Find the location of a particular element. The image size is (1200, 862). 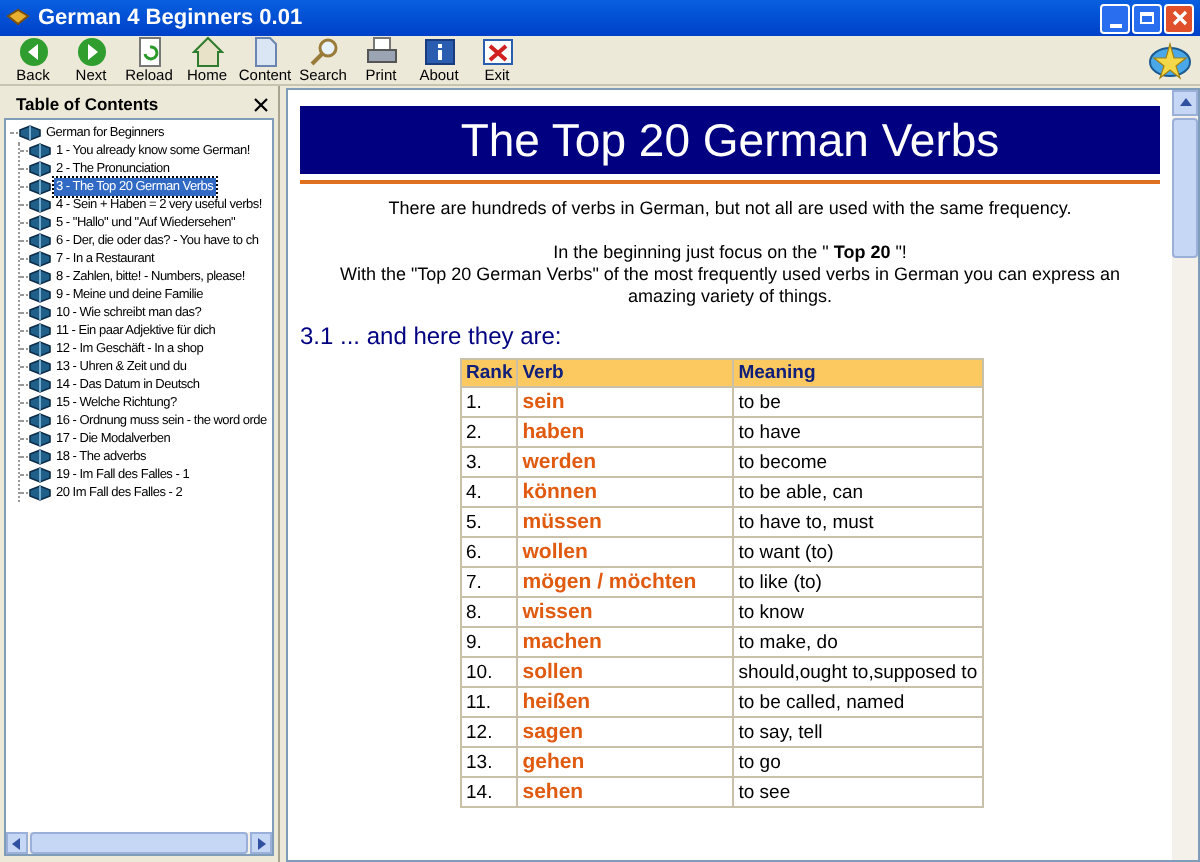

table-cell: haben is located at coordinates (625, 432).